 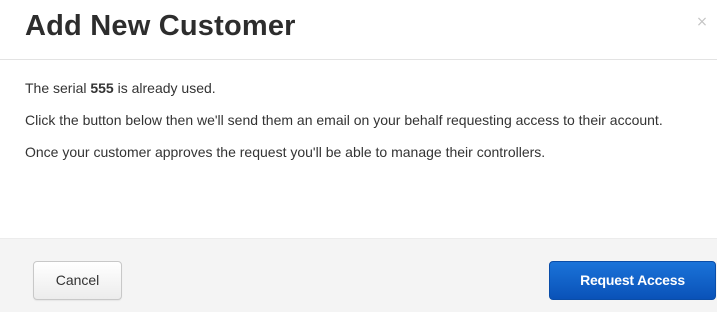 I want to click on serial-message: The serial 555 is already used., so click(x=370, y=88).